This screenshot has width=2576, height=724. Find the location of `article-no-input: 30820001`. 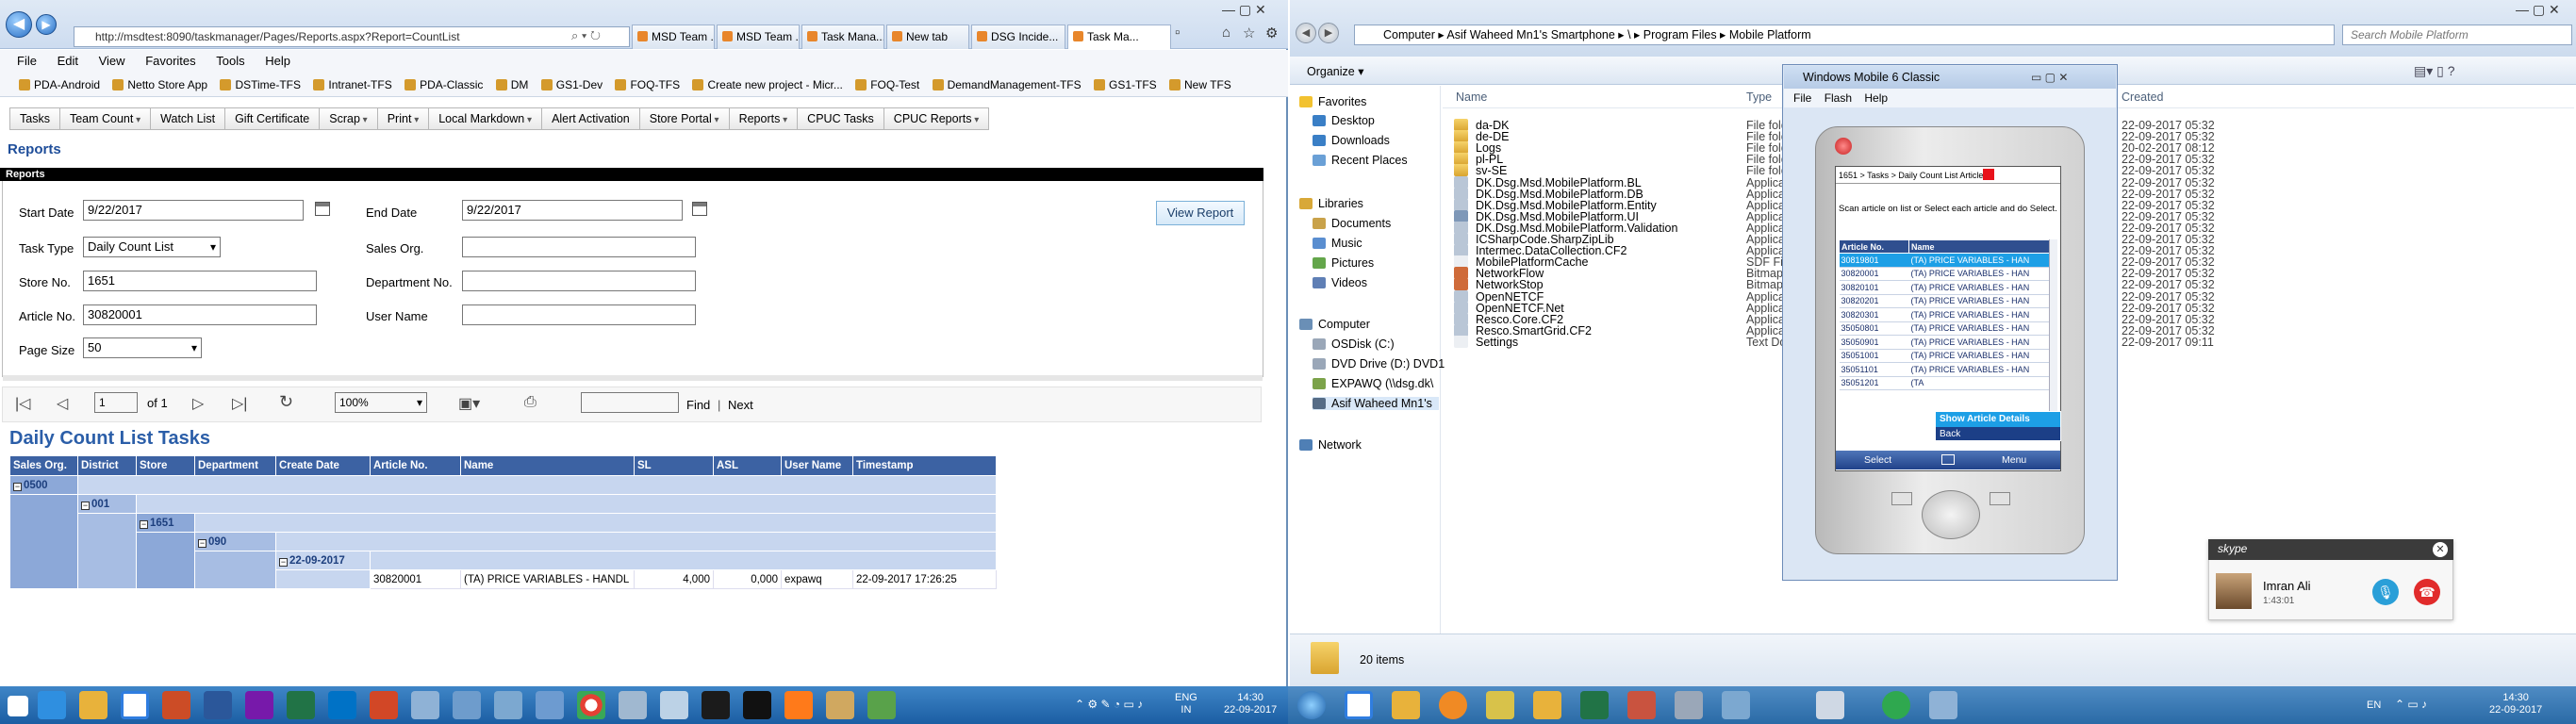

article-no-input: 30820001 is located at coordinates (200, 314).